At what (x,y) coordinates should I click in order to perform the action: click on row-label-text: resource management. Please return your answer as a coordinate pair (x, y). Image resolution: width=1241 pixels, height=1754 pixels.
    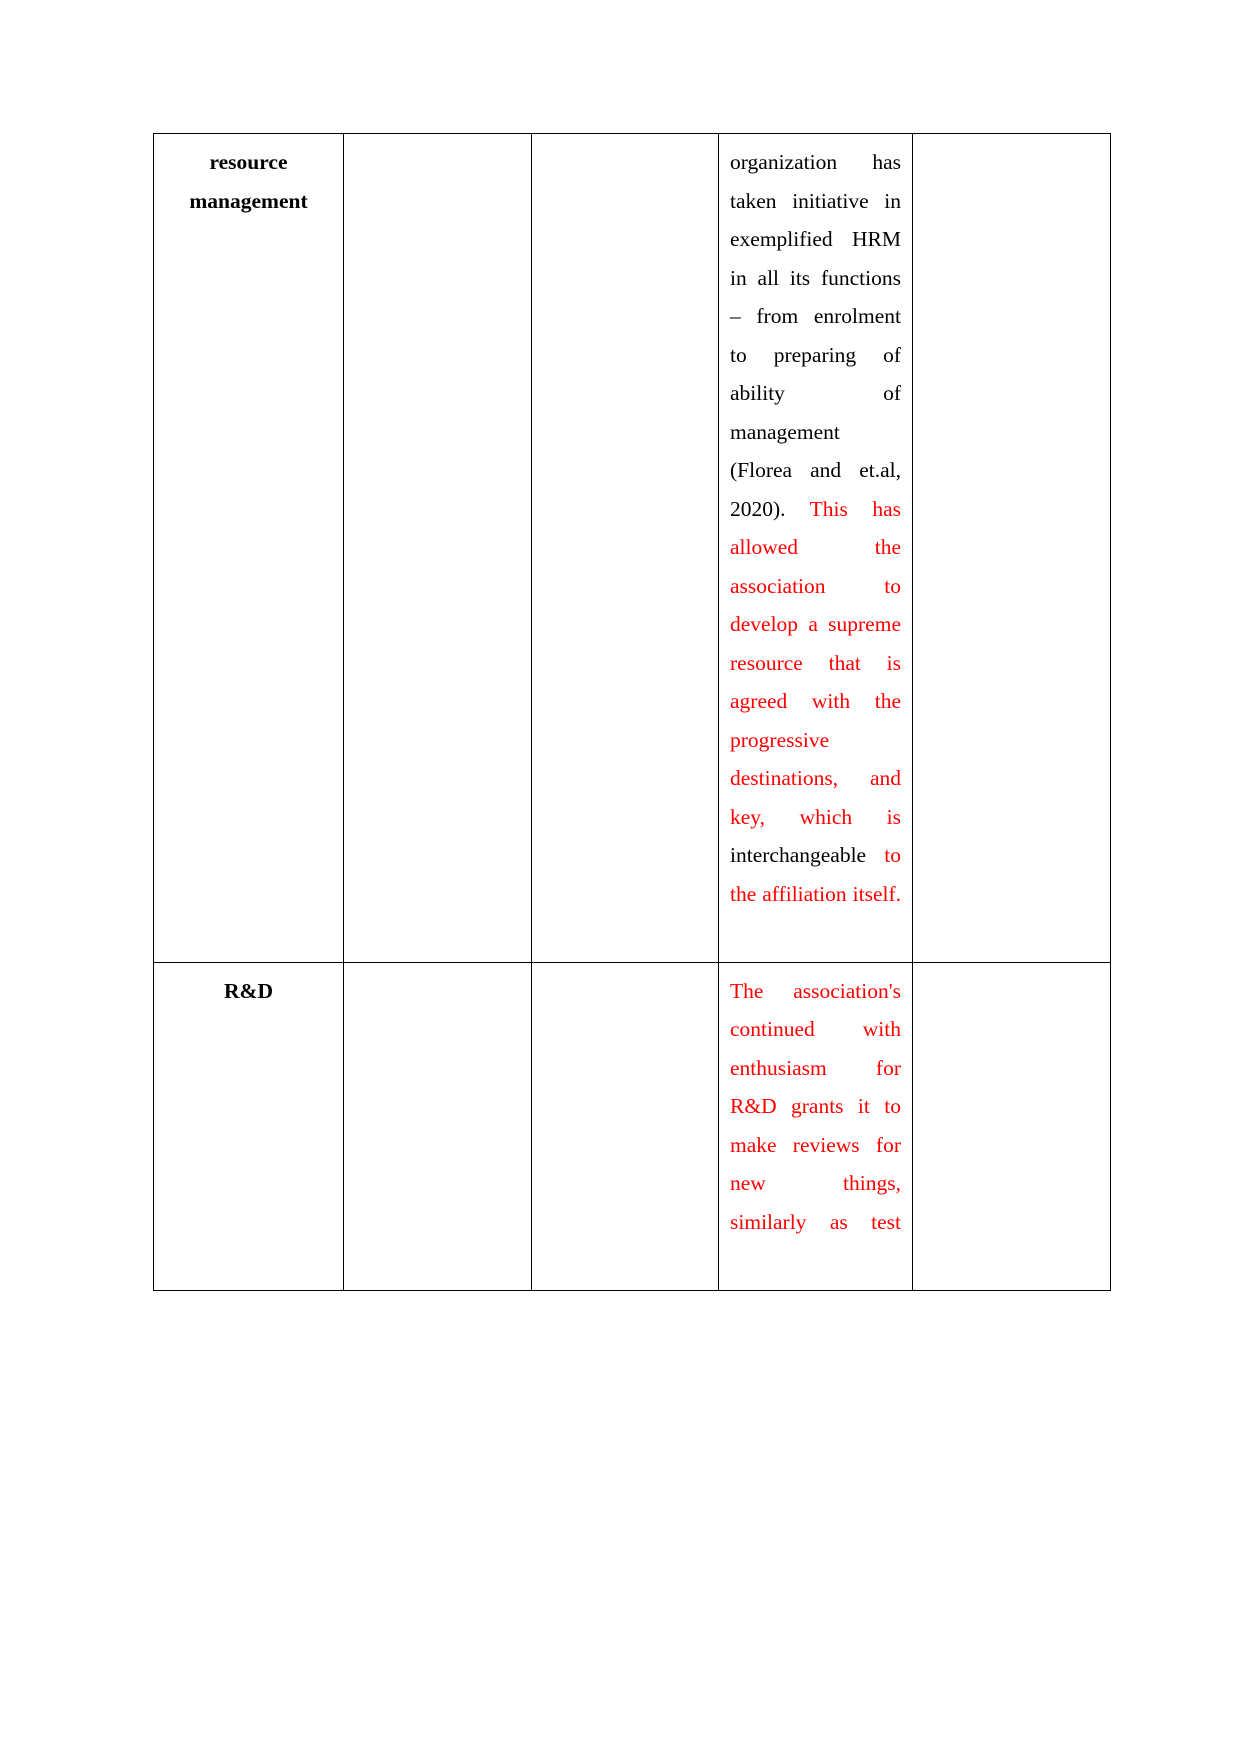
    Looking at the image, I should click on (248, 181).